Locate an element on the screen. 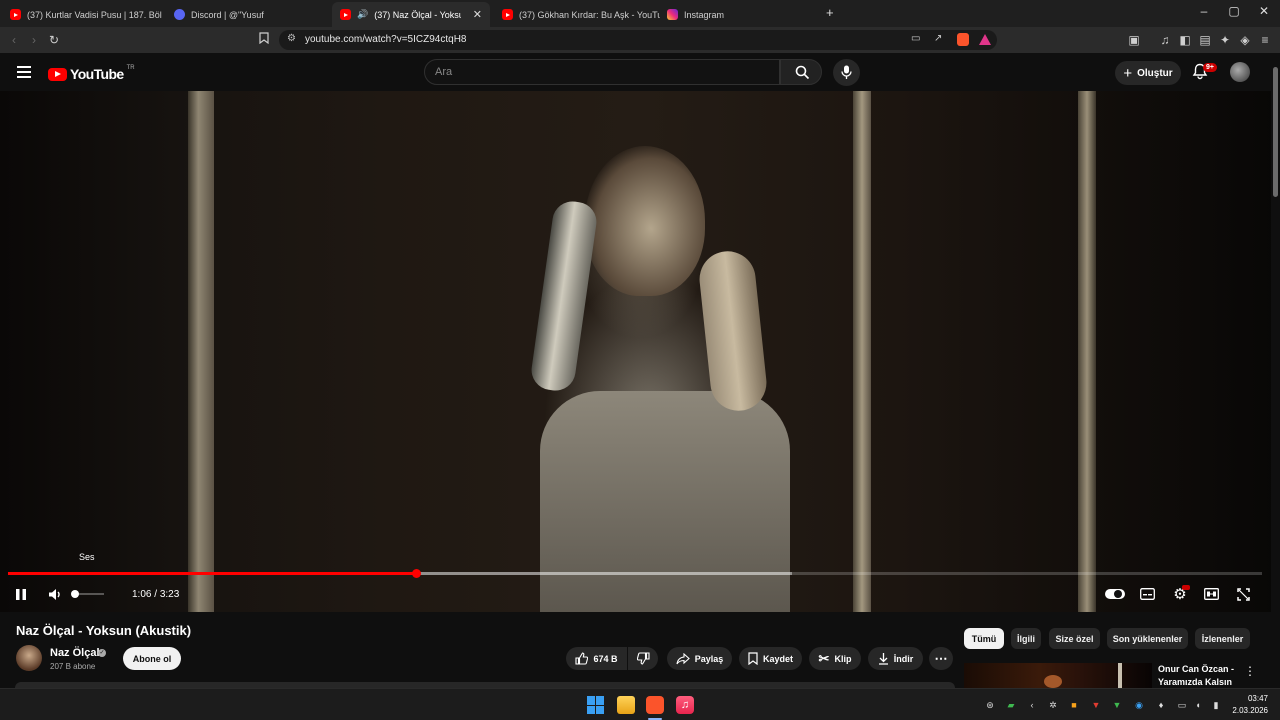 The width and height of the screenshot is (1280, 720). fullscreen-button is located at coordinates (1243, 594).